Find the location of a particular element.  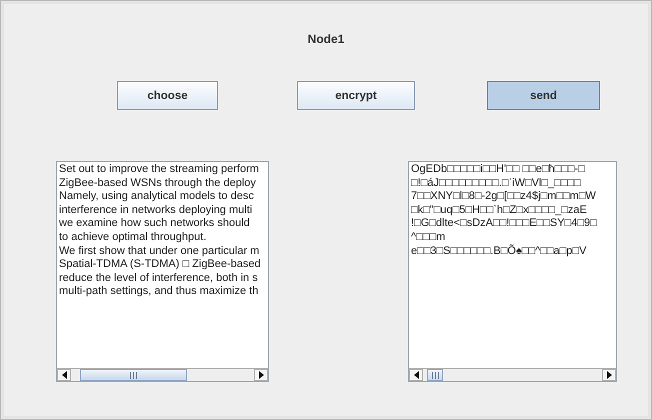

text-line: interference in networks deploying multi is located at coordinates (155, 211).